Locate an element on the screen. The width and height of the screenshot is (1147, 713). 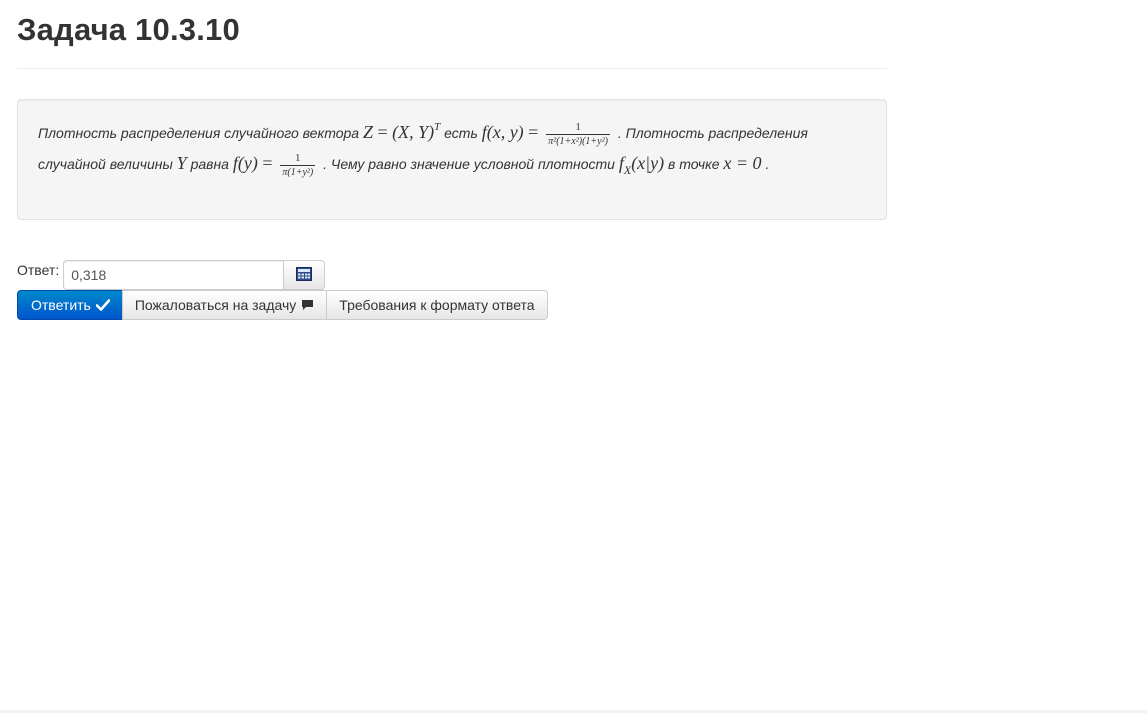
page-title: Задача 10.3.10 is located at coordinates (128, 29).